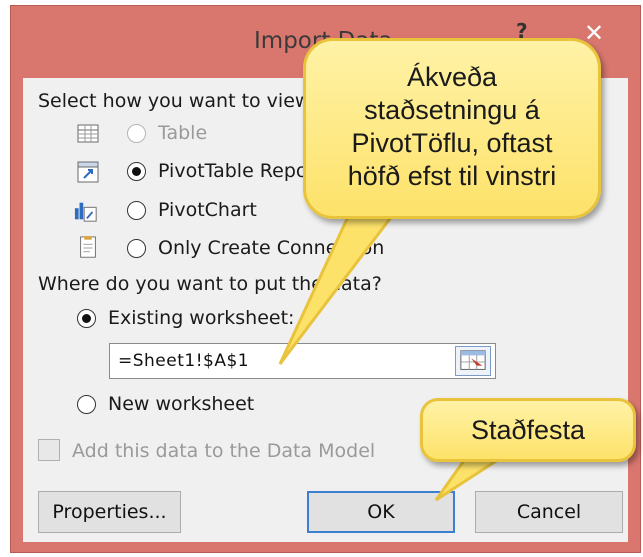  What do you see at coordinates (452, 143) in the screenshot?
I see `location-callout-line-3: PivotTöflu, oftast` at bounding box center [452, 143].